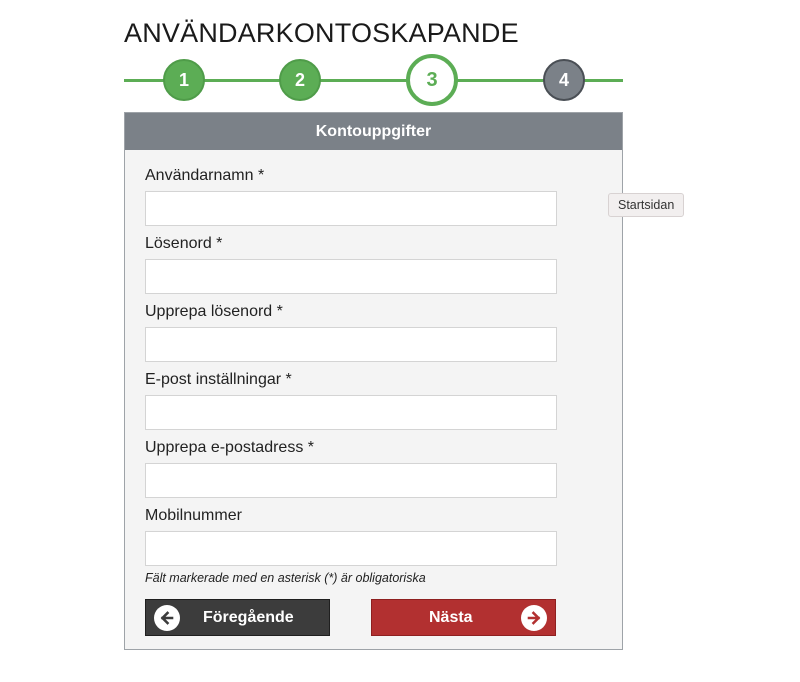 The image size is (800, 682). What do you see at coordinates (564, 80) in the screenshot?
I see `step-4: 4` at bounding box center [564, 80].